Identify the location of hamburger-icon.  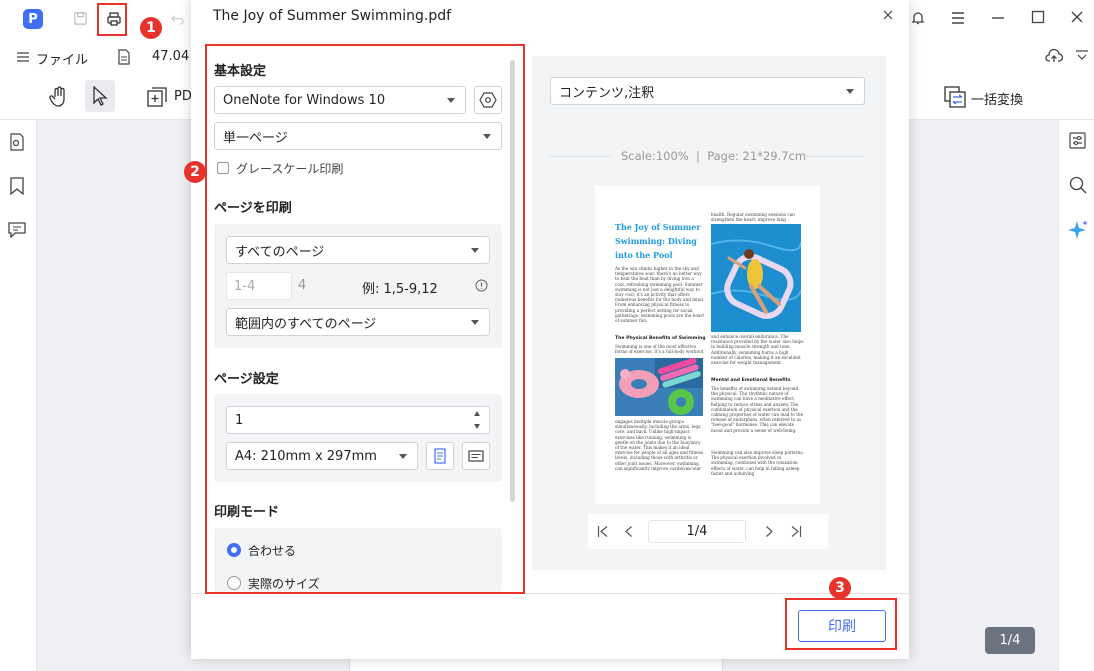
(23, 57).